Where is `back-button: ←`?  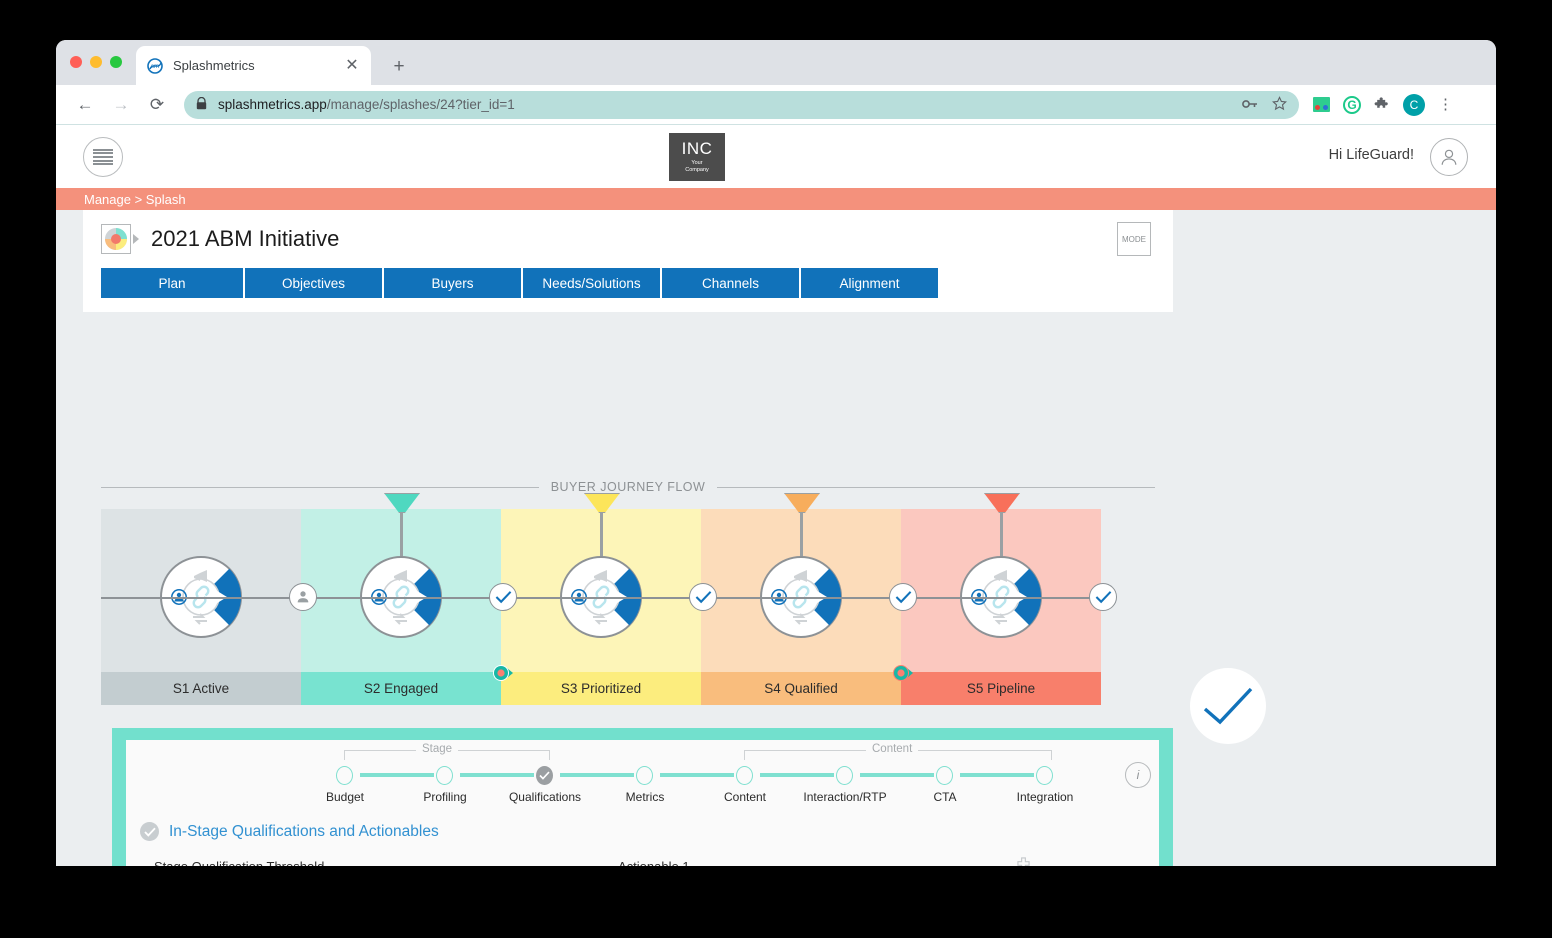 back-button: ← is located at coordinates (85, 105).